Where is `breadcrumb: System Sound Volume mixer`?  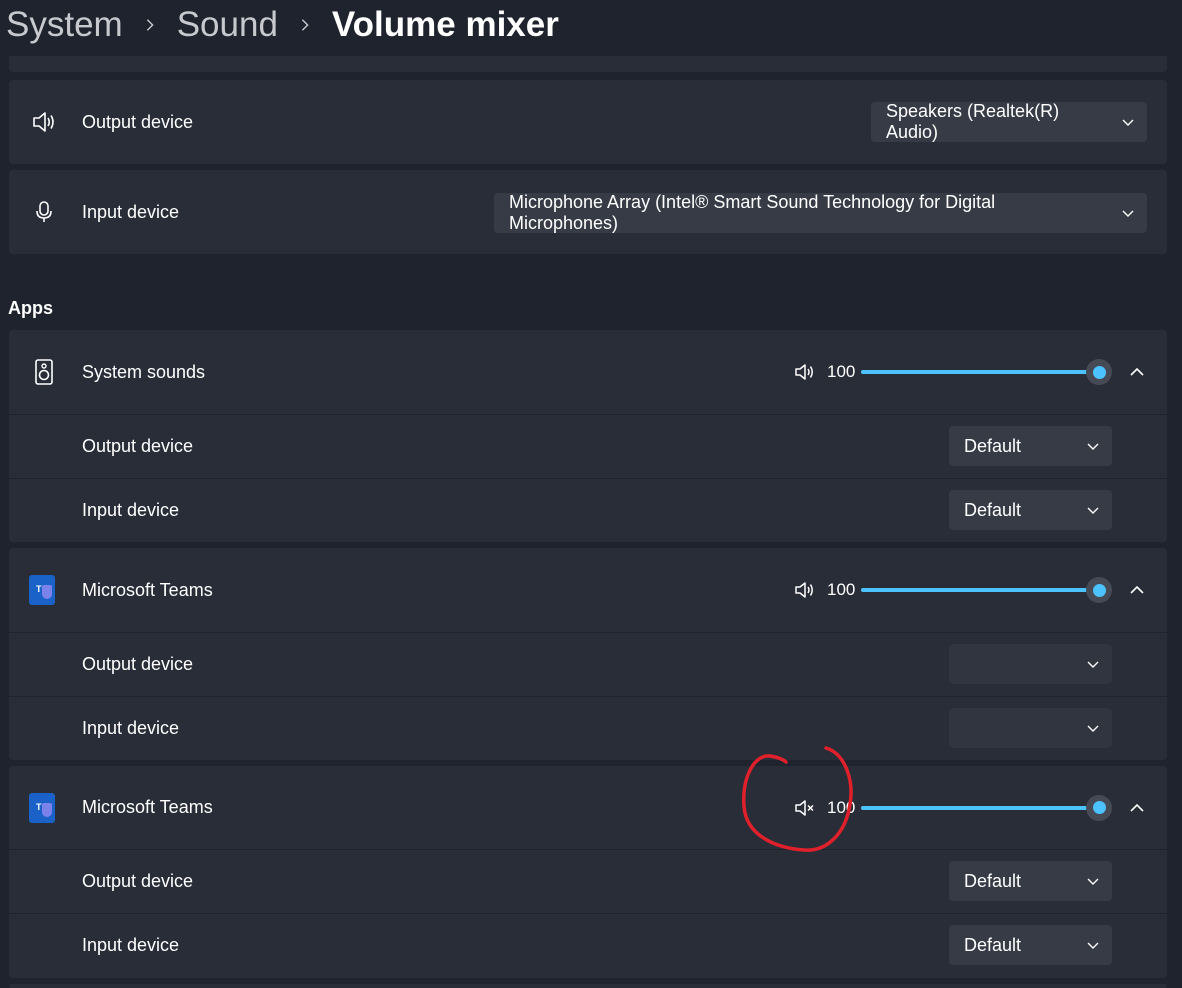
breadcrumb: System Sound Volume mixer is located at coordinates (282, 25).